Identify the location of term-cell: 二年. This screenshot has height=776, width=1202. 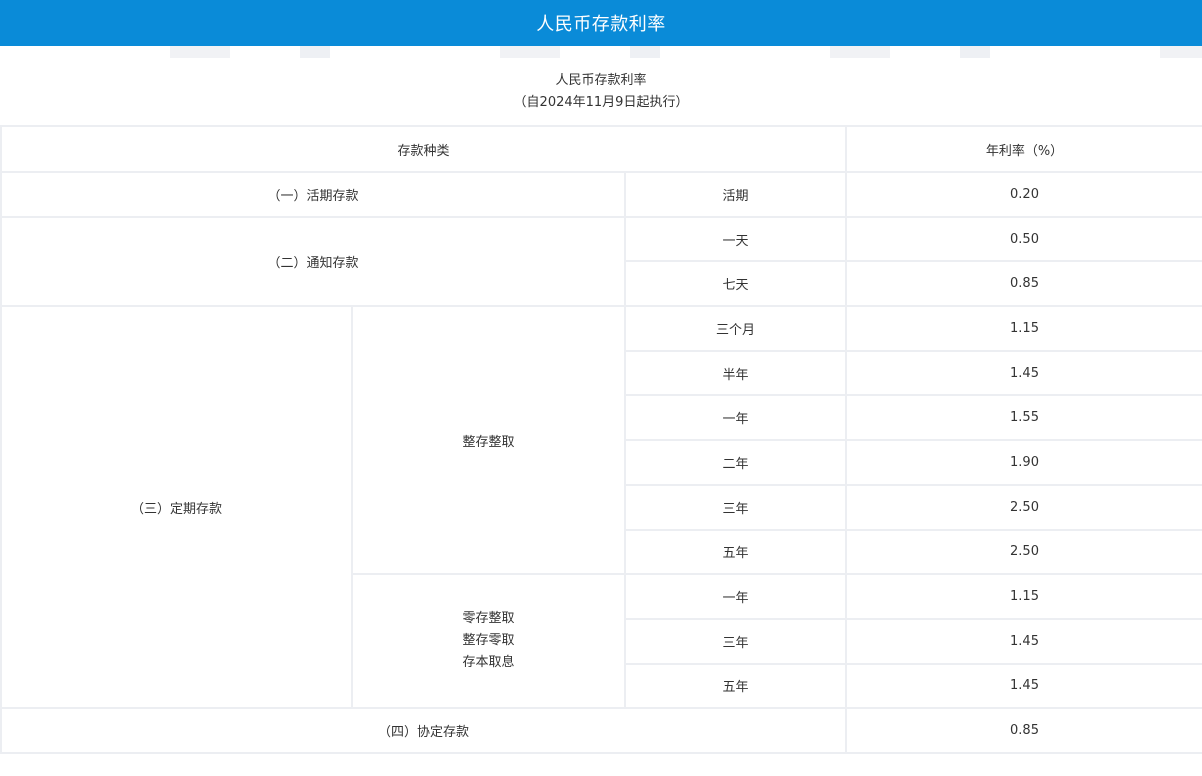
(735, 462).